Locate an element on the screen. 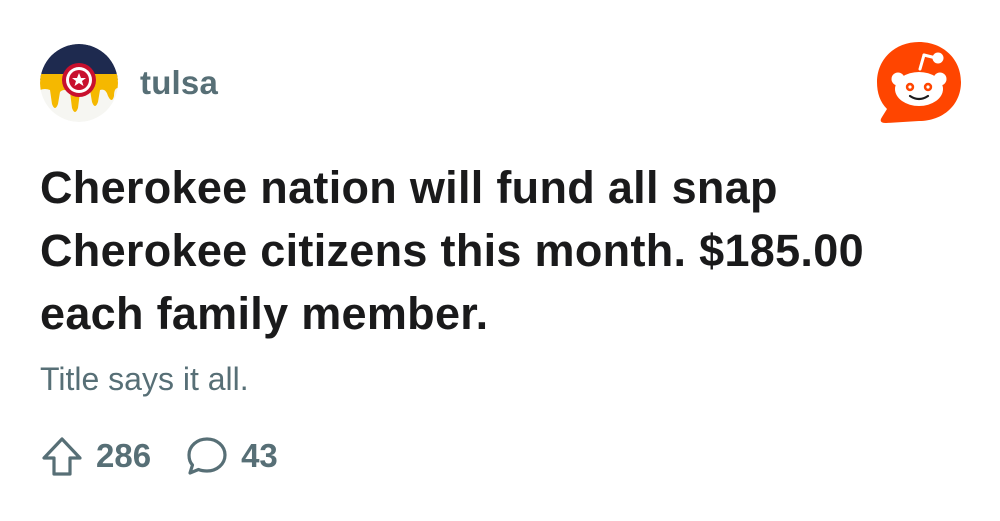 The width and height of the screenshot is (1000, 521). subreddit-avatar is located at coordinates (79, 83).